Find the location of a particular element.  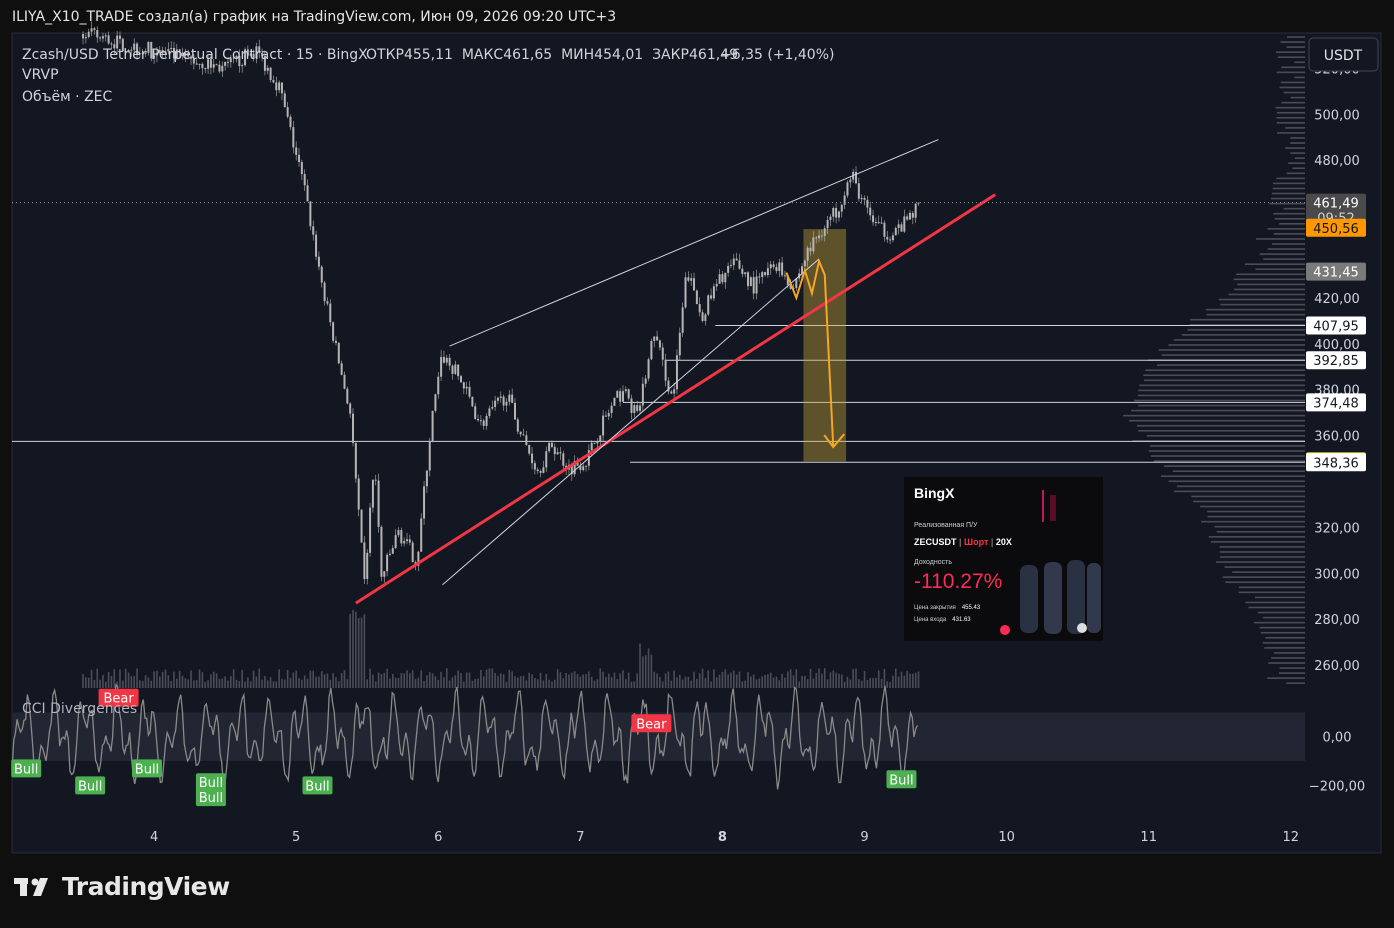

cci-signal-bull: Bull is located at coordinates (26, 768).